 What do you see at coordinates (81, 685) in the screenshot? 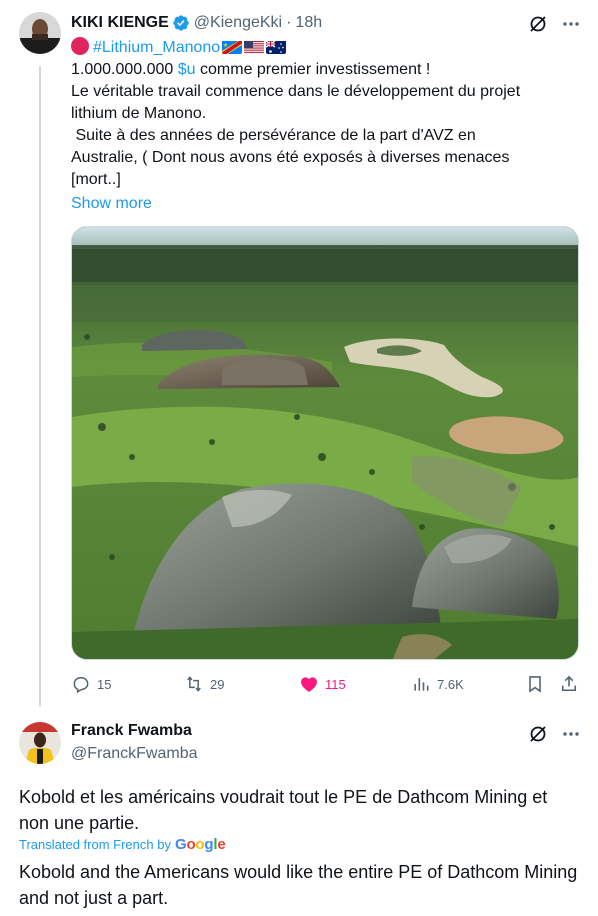
I see `reply-icon` at bounding box center [81, 685].